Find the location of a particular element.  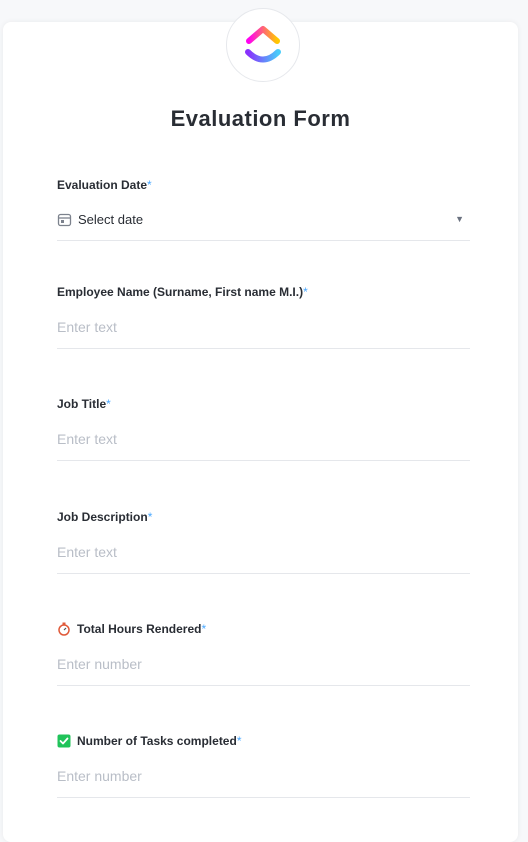

field-evaluation-date: Evaluation Date* Select date ▼ is located at coordinates (263, 209).